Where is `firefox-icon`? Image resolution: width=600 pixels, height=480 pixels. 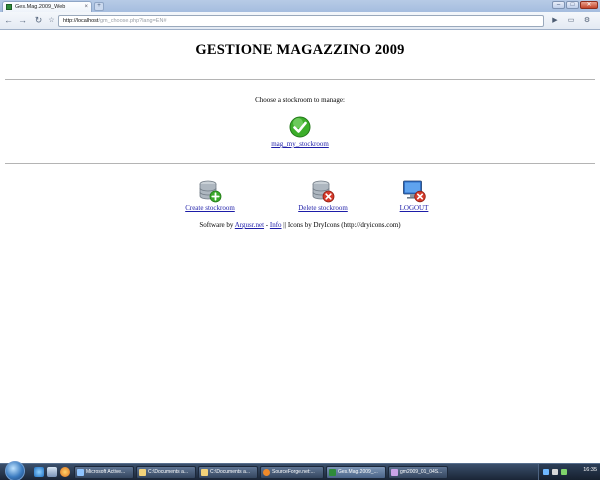 firefox-icon is located at coordinates (266, 472).